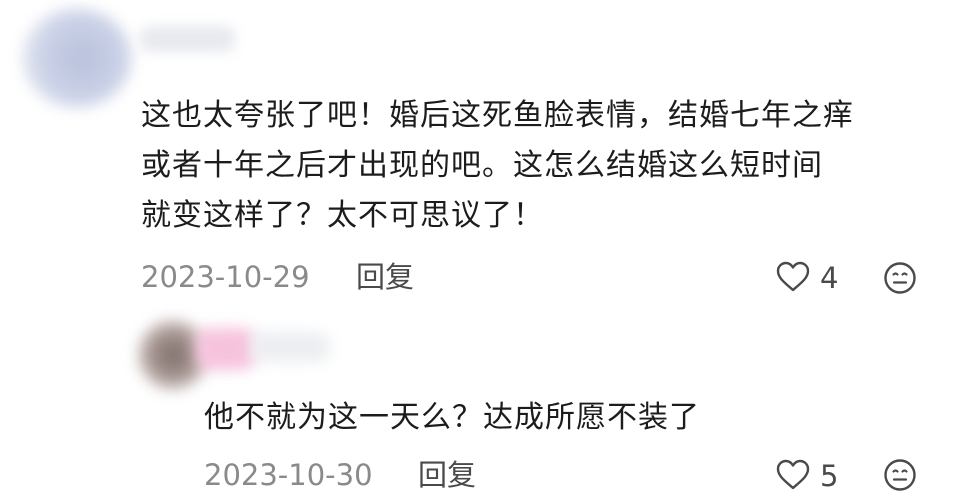 This screenshot has height=494, width=969. Describe the element at coordinates (225, 277) in the screenshot. I see `comment-date: 2023-10-29` at that location.